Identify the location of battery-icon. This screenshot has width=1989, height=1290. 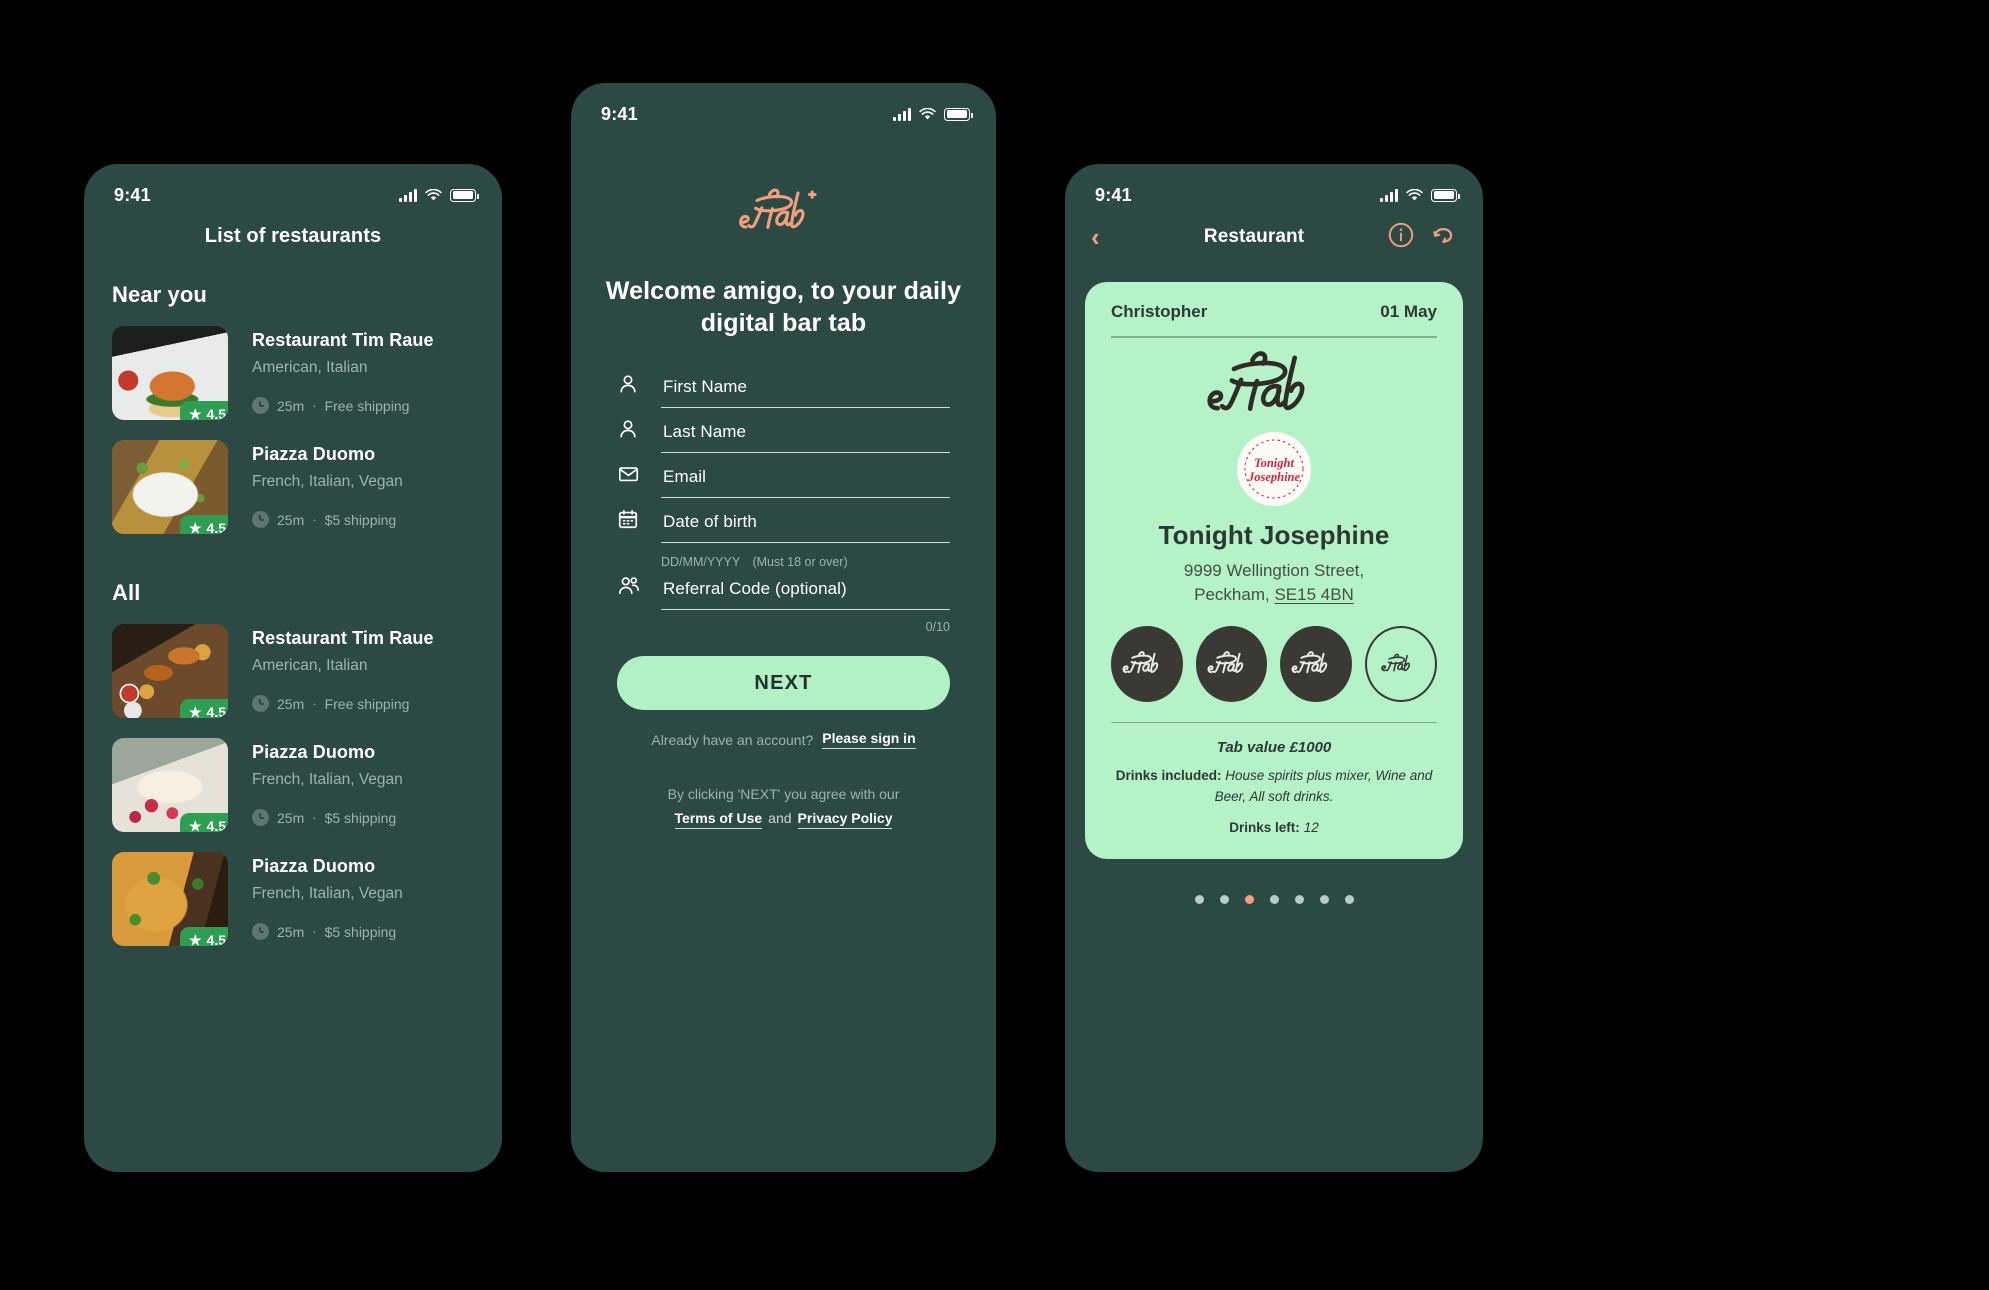
(1445, 195).